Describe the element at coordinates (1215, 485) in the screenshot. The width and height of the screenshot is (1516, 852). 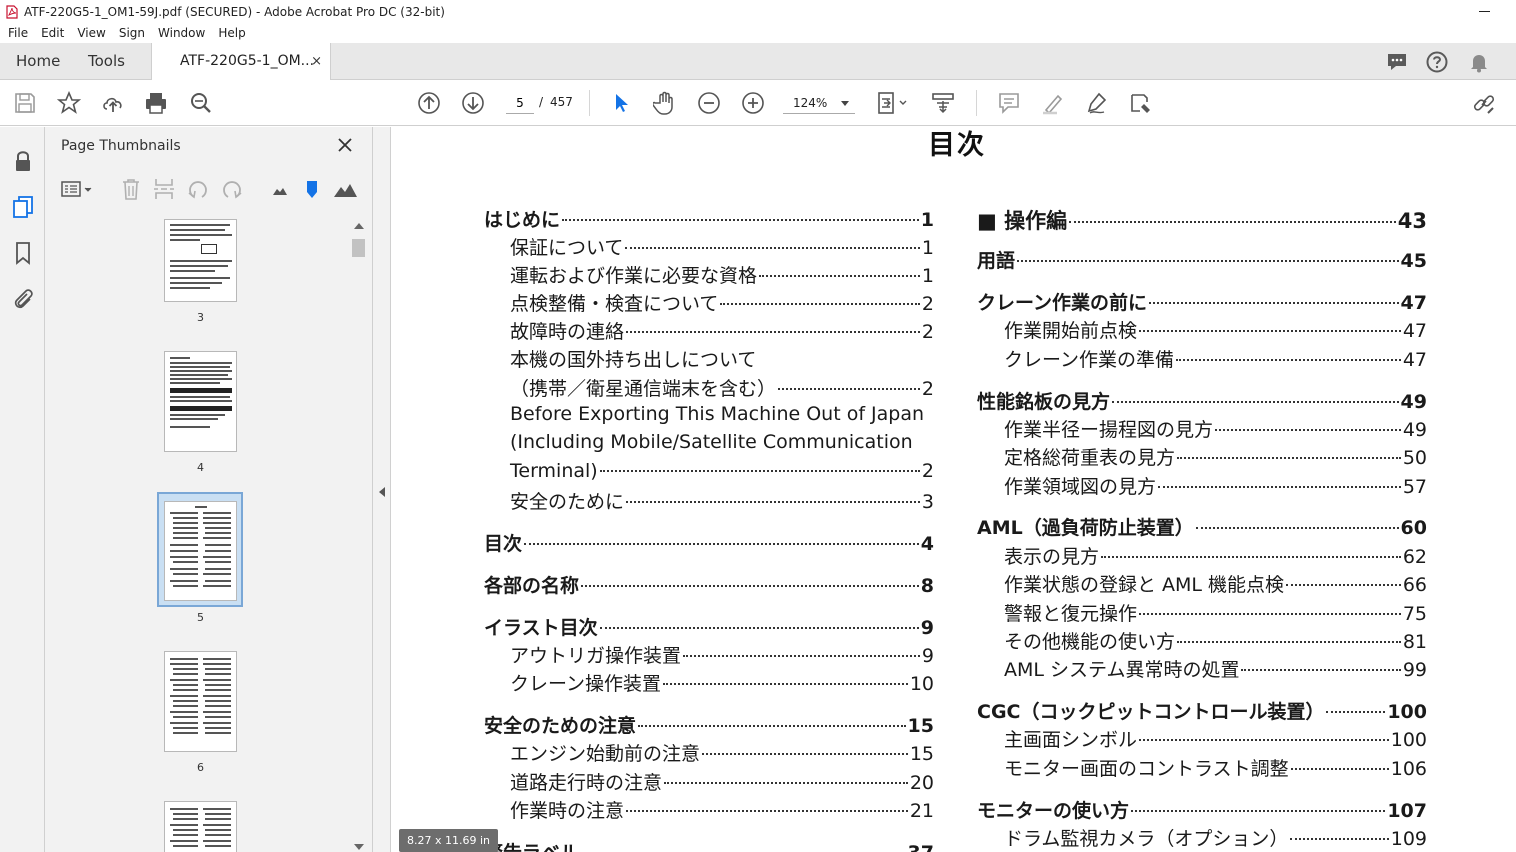
I see `toc-entry: 作業領域図の見方 57` at that location.